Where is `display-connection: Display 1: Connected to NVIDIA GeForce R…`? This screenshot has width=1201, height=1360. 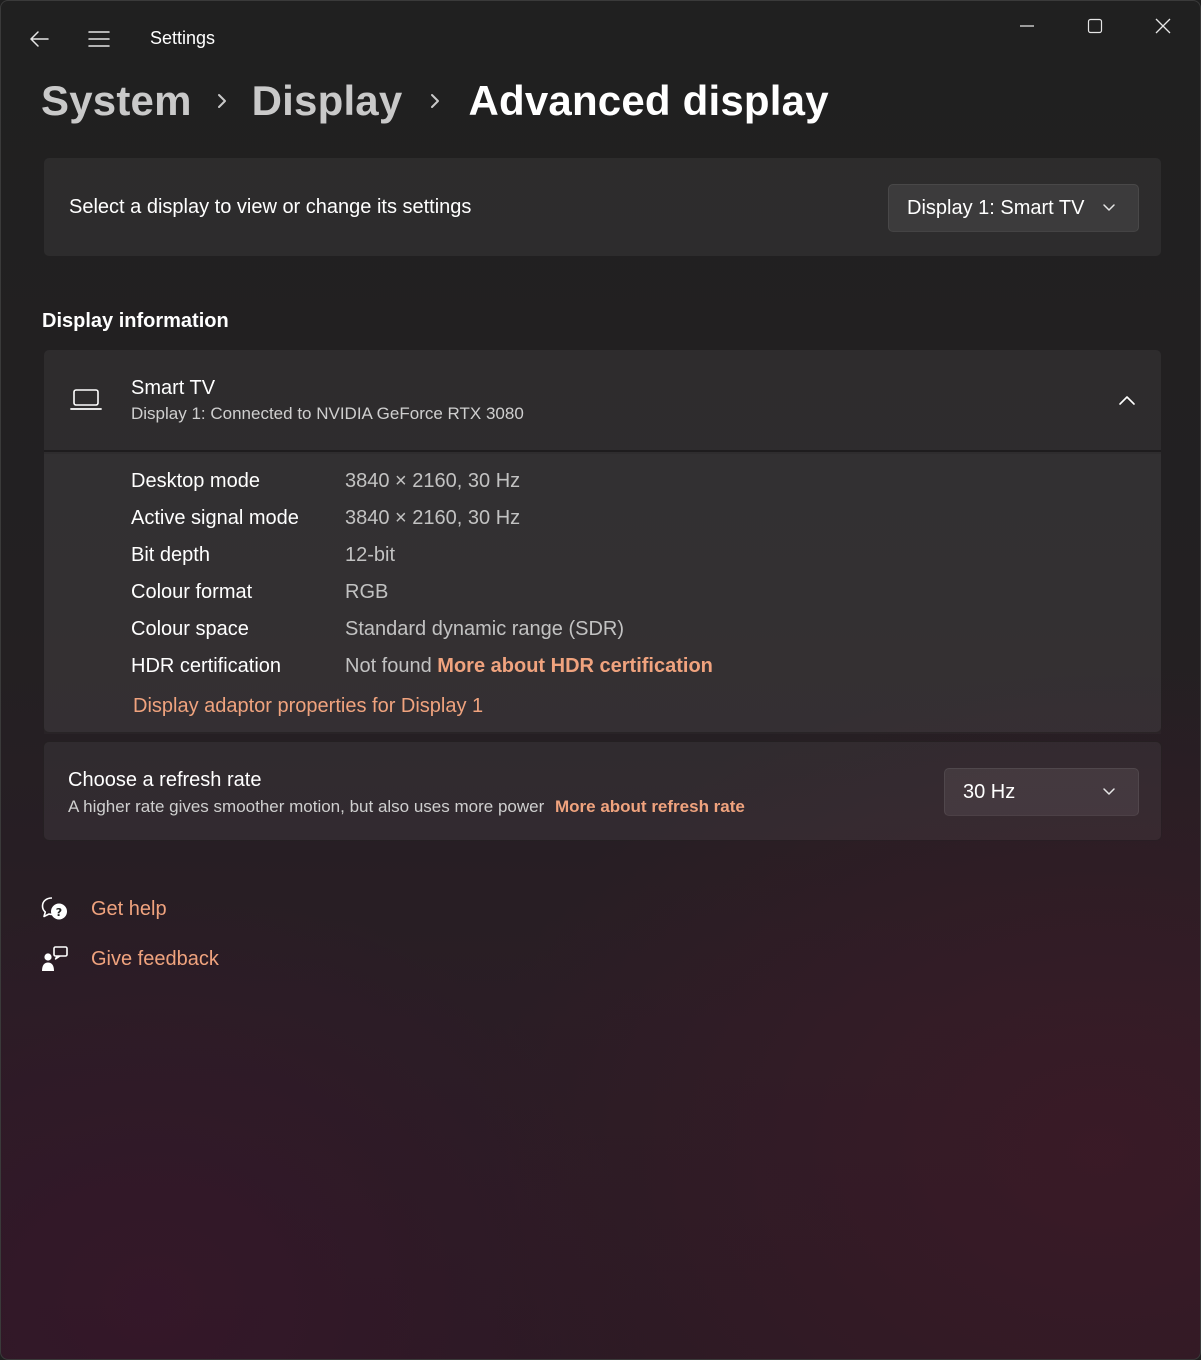
display-connection: Display 1: Connected to NVIDIA GeForce R… is located at coordinates (327, 413).